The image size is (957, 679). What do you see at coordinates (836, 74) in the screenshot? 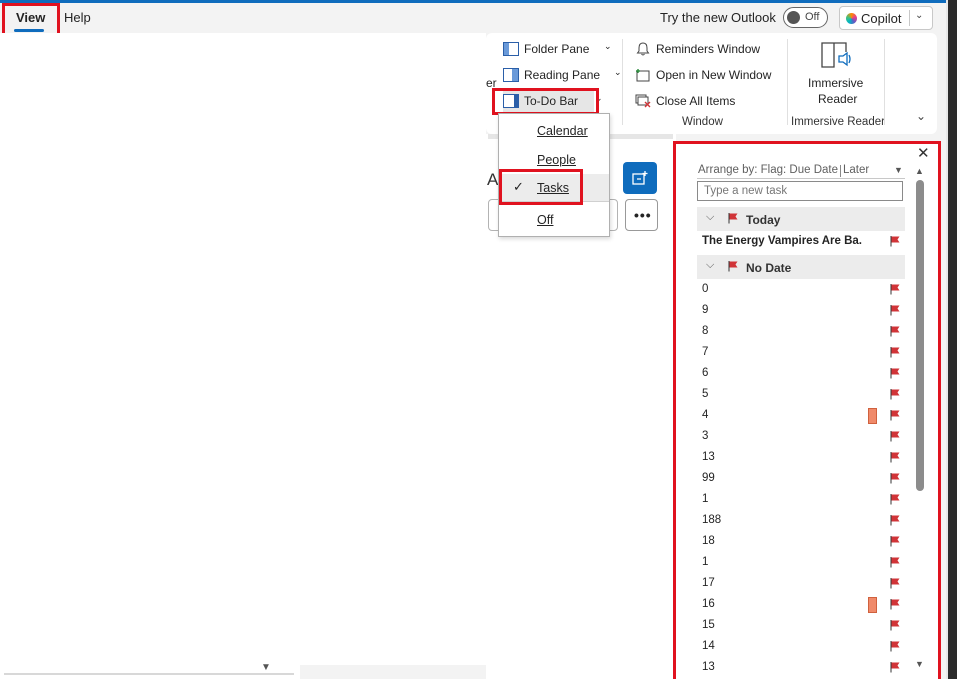
I see `immersive-reader-button: Immersive Reader` at bounding box center [836, 74].